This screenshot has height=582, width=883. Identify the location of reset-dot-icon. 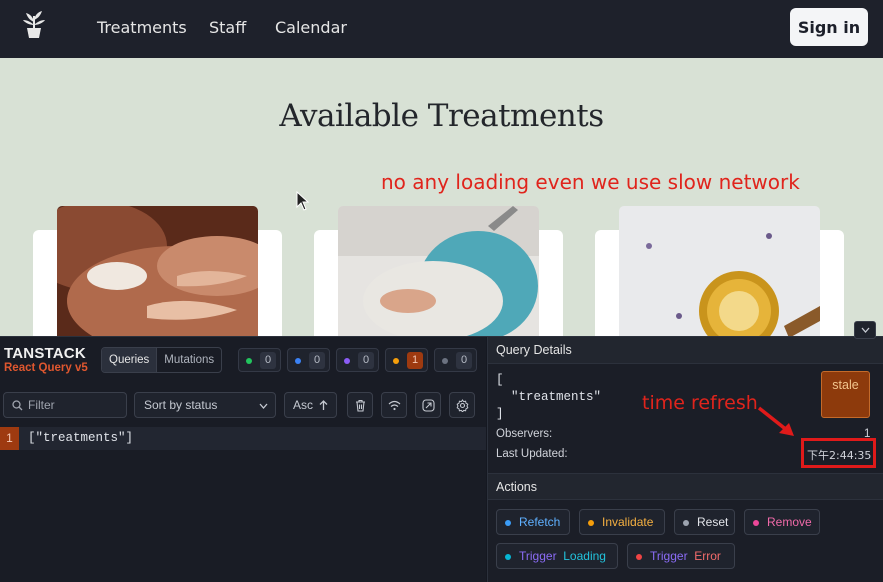
(686, 523).